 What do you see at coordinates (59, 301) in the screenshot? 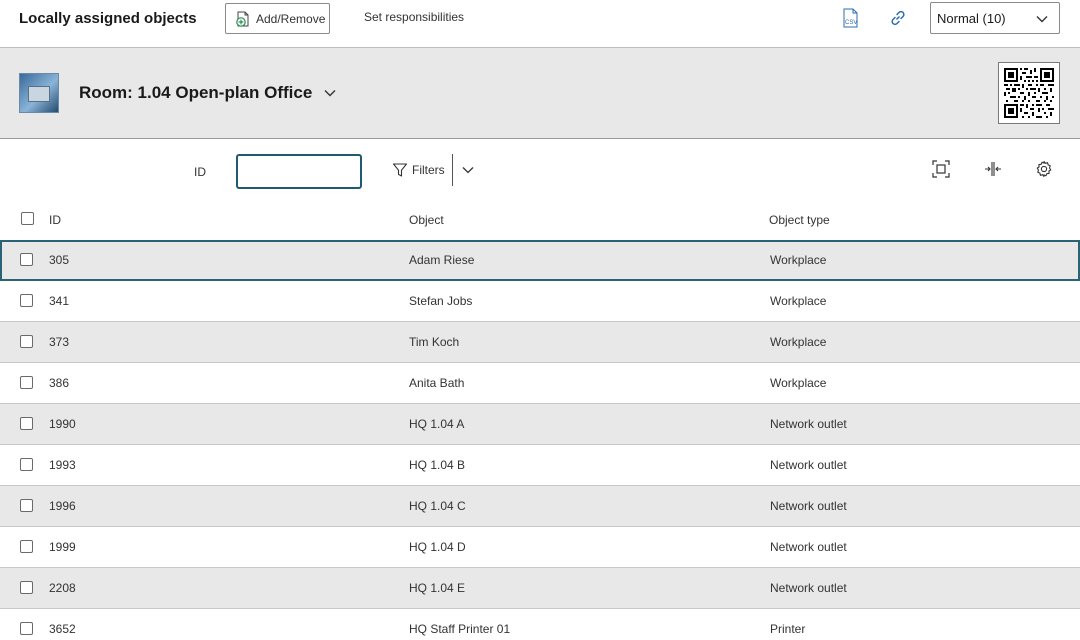
I see `cell-id: 341` at bounding box center [59, 301].